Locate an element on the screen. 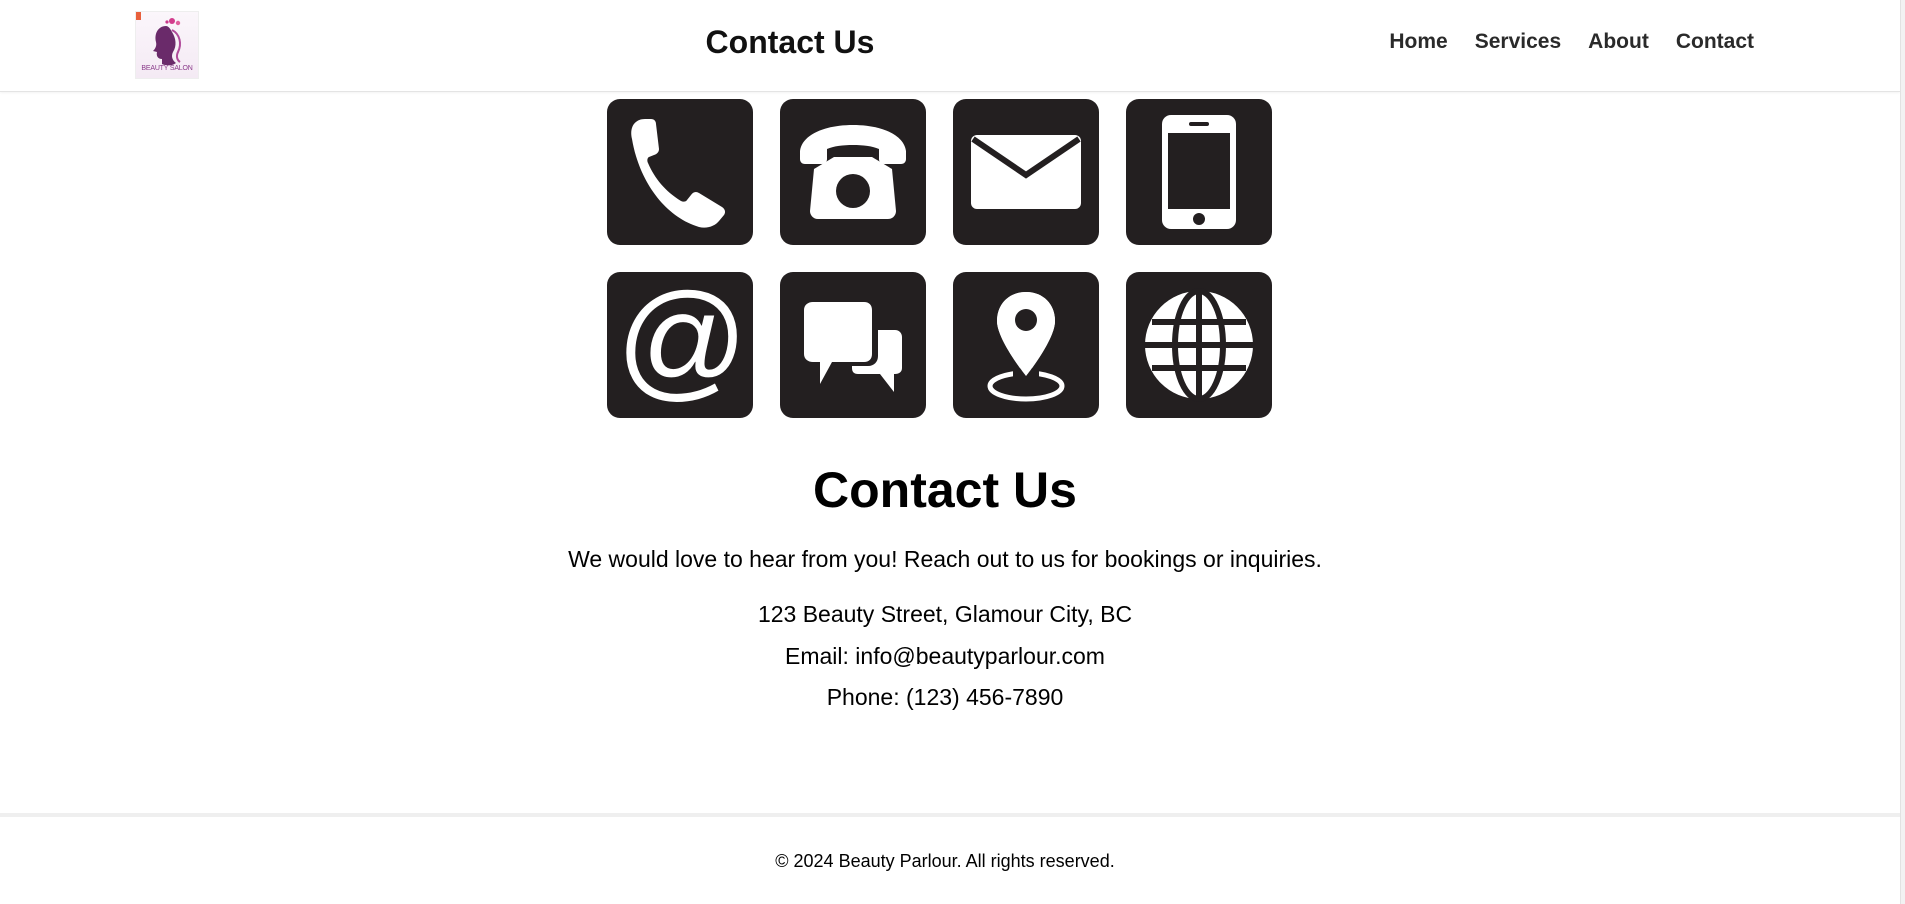  nav-home-link: Home is located at coordinates (1418, 42).